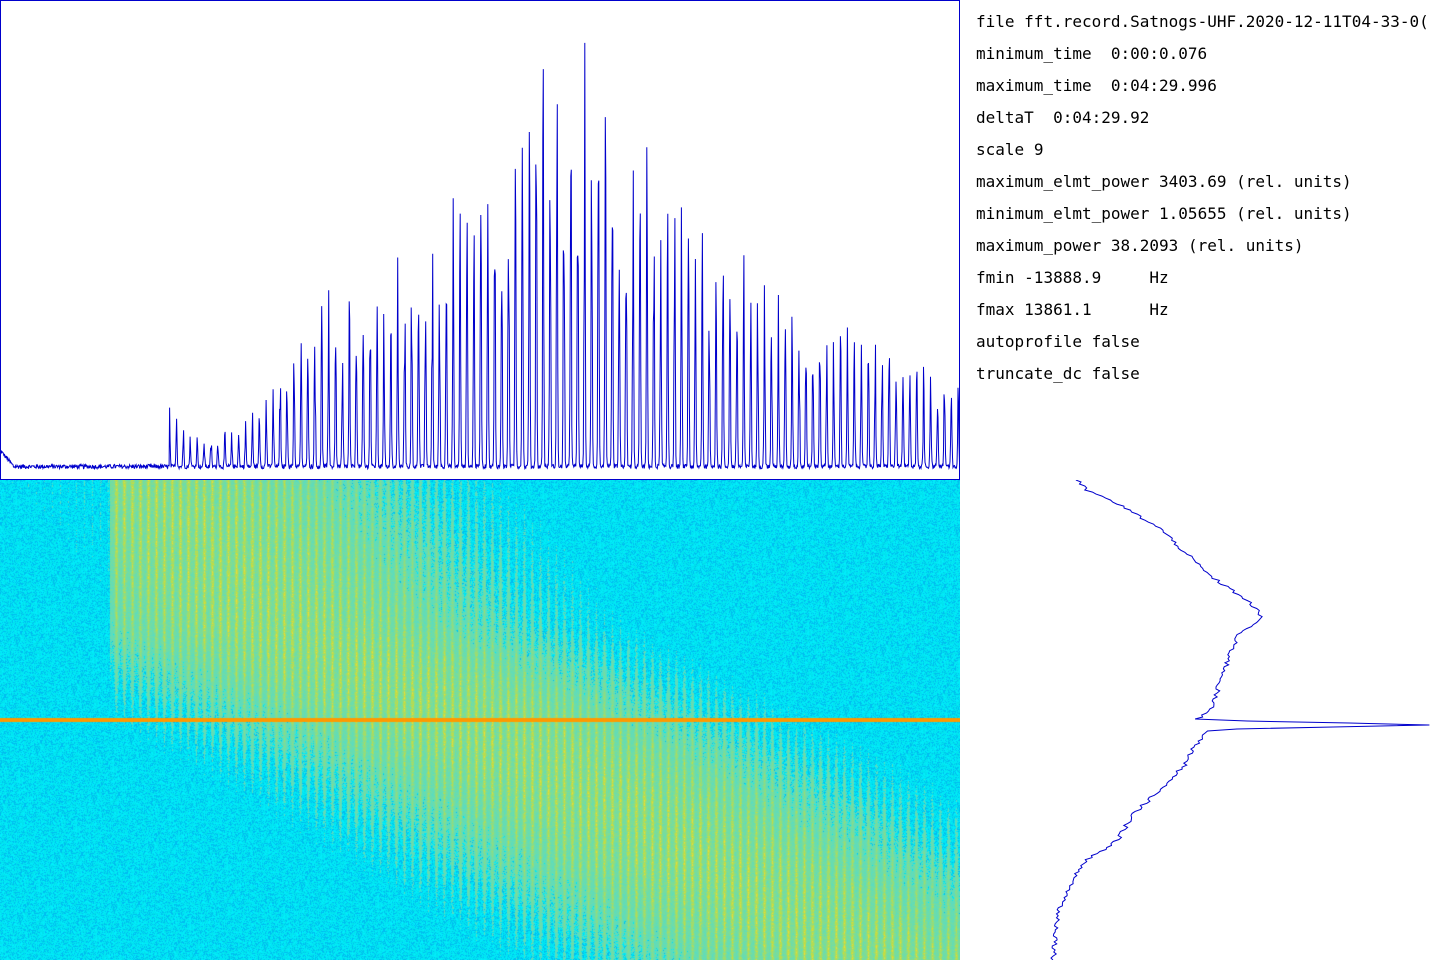  I want to click on info-row-delta-t: deltaT 0:04:29.92, so click(1063, 117).